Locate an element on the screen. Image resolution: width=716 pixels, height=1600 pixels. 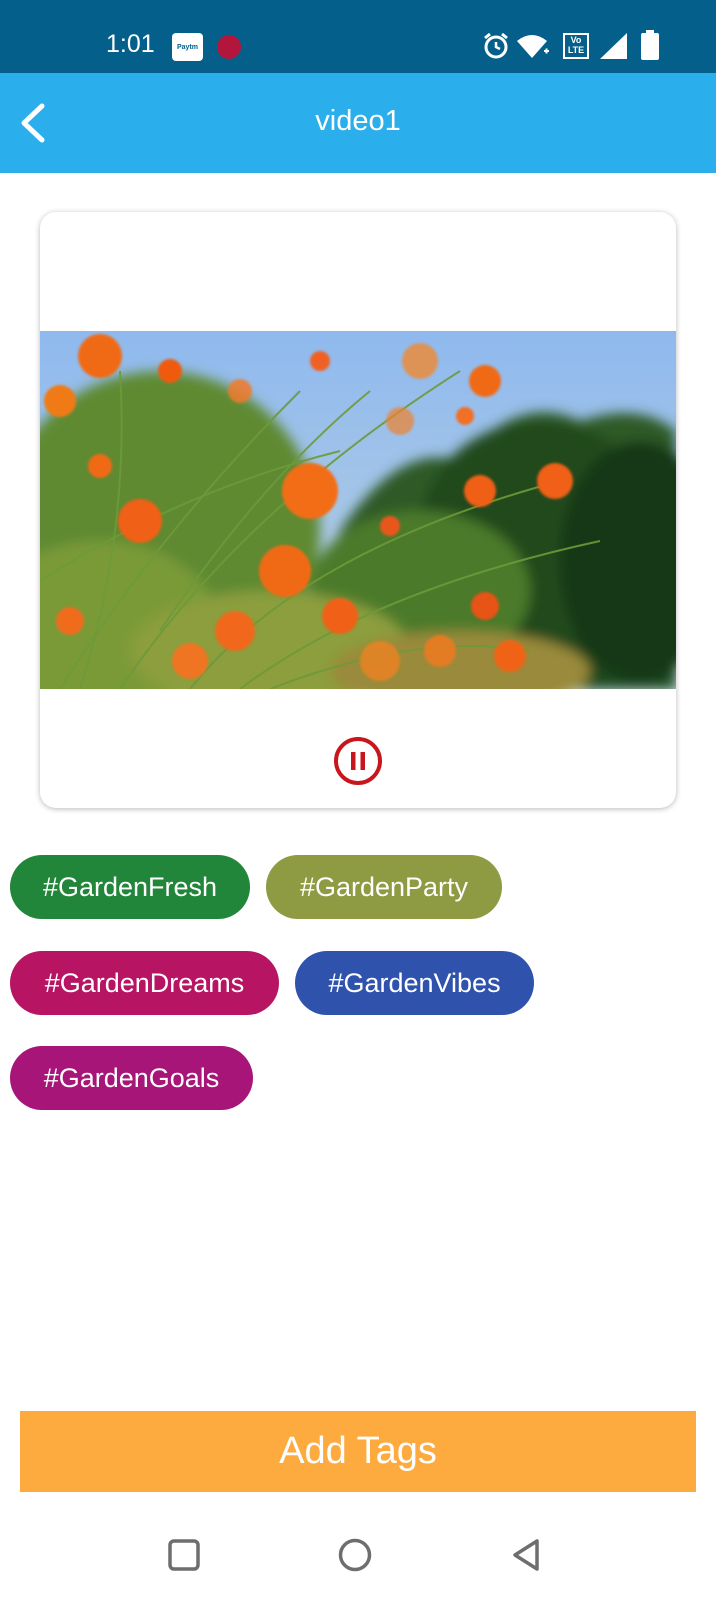
app-bar: video1 is located at coordinates (358, 123).